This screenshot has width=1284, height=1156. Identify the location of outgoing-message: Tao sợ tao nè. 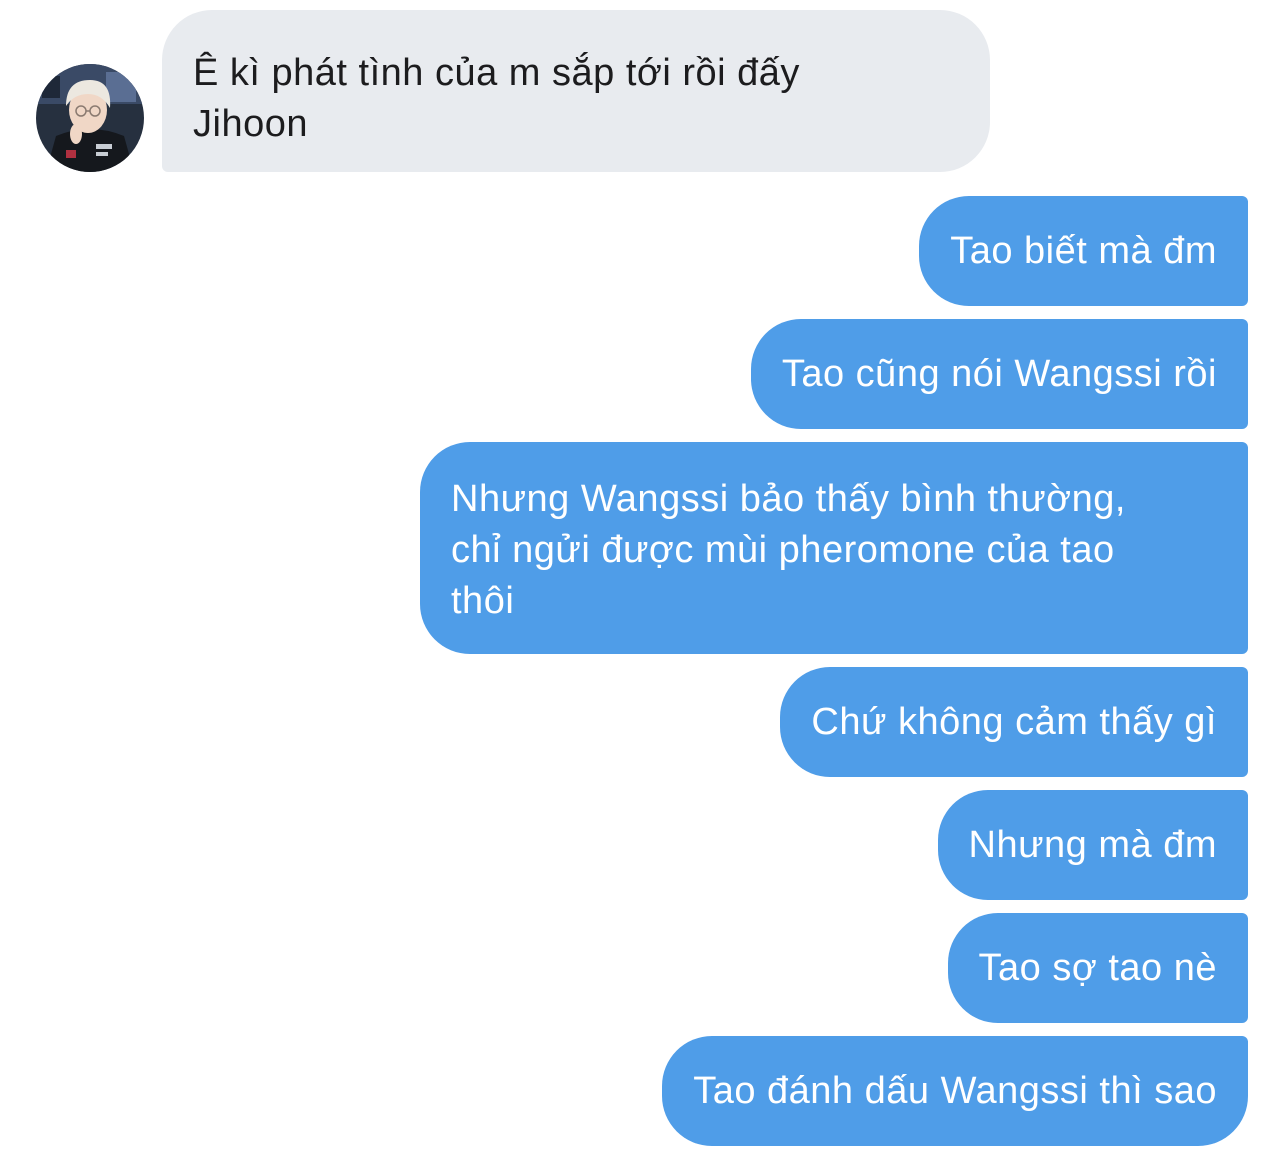
(1097, 968).